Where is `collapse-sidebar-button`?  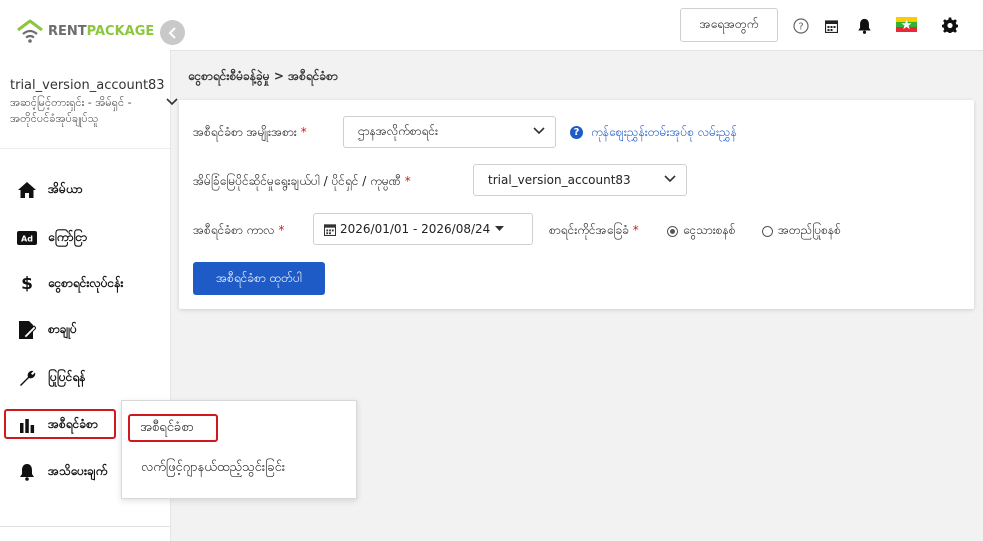
collapse-sidebar-button is located at coordinates (172, 32).